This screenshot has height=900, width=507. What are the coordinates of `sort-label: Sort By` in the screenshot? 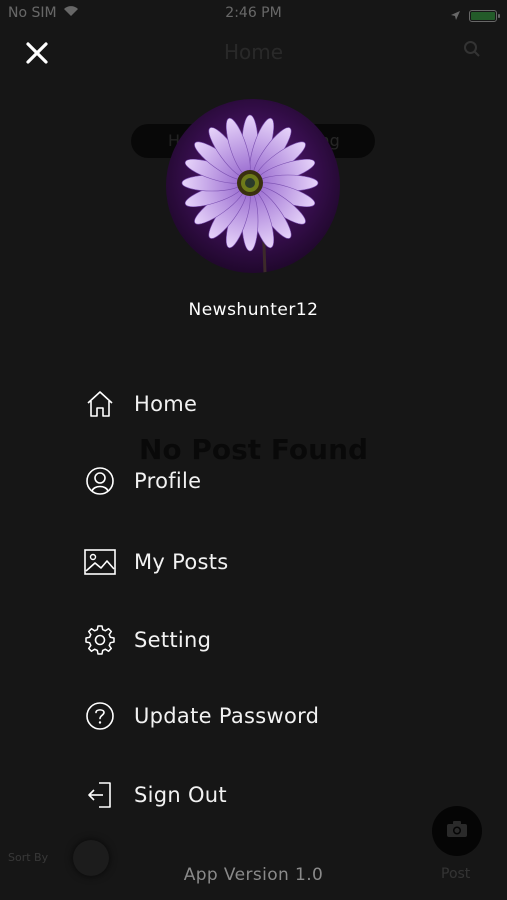 It's located at (28, 857).